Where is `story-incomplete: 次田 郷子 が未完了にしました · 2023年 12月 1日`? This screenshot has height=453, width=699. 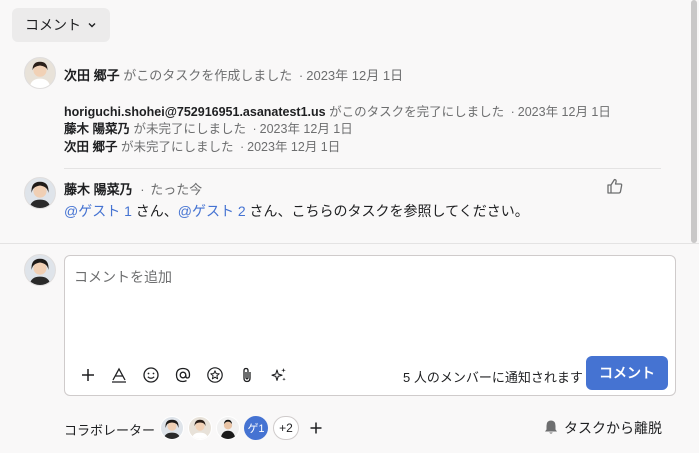
story-incomplete: 次田 郷子 が未完了にしました · 2023年 12月 1日 is located at coordinates (202, 145).